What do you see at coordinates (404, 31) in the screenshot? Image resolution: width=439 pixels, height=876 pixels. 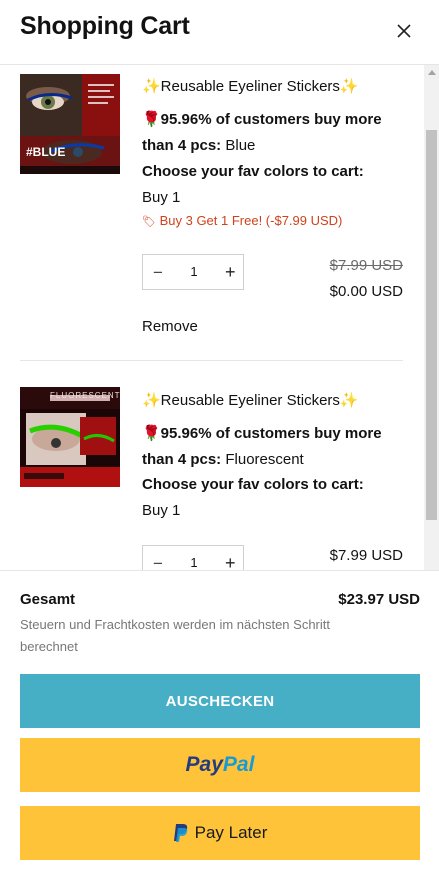 I see `close-icon` at bounding box center [404, 31].